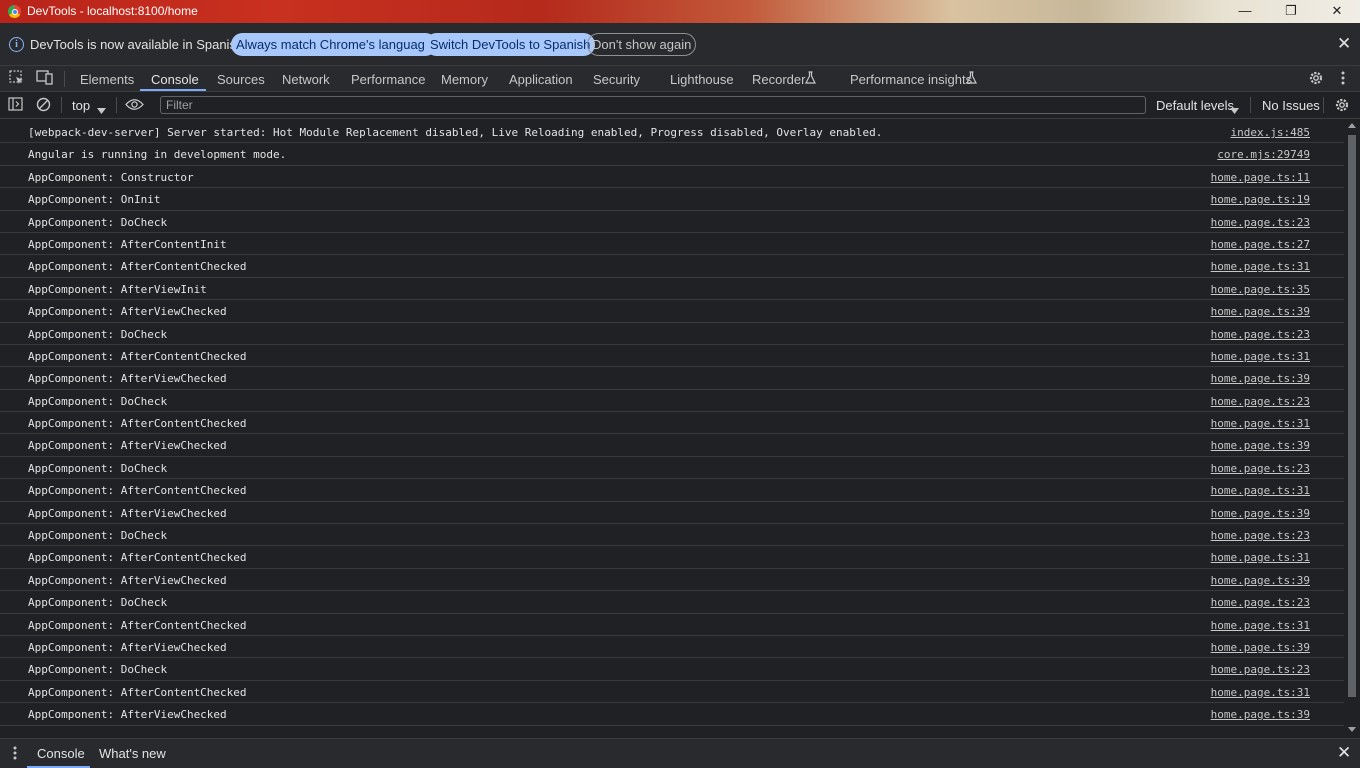  What do you see at coordinates (1291, 105) in the screenshot?
I see `issues-counter: No Issues` at bounding box center [1291, 105].